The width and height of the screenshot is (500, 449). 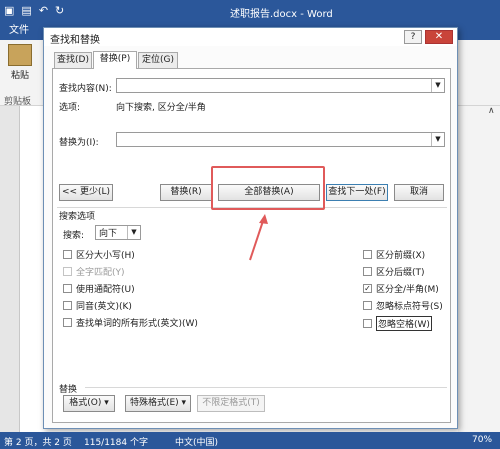 What do you see at coordinates (231, 403) in the screenshot?
I see `no-formatting-button: 不限定格式(T)` at bounding box center [231, 403].